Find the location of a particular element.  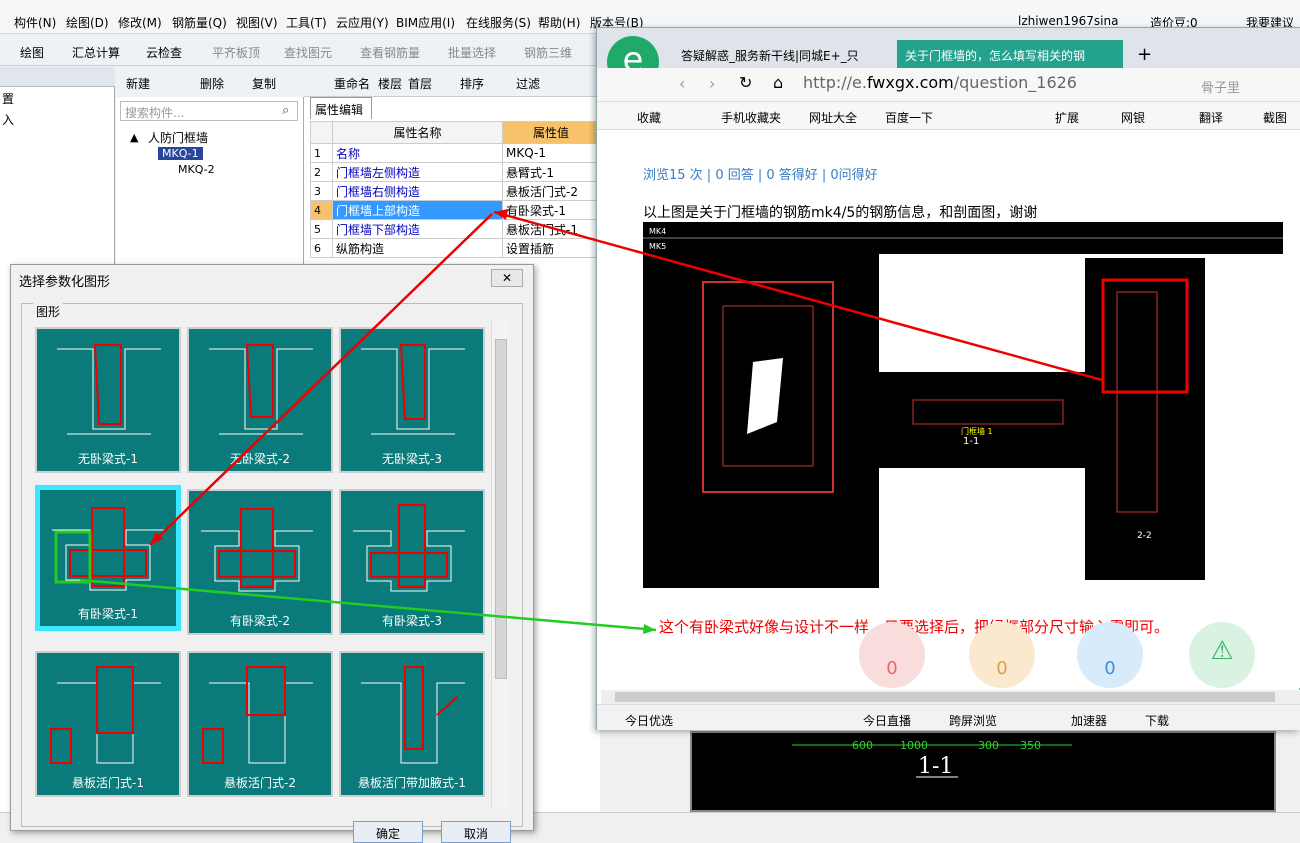

status-item: 今日优选 is located at coordinates (649, 720).